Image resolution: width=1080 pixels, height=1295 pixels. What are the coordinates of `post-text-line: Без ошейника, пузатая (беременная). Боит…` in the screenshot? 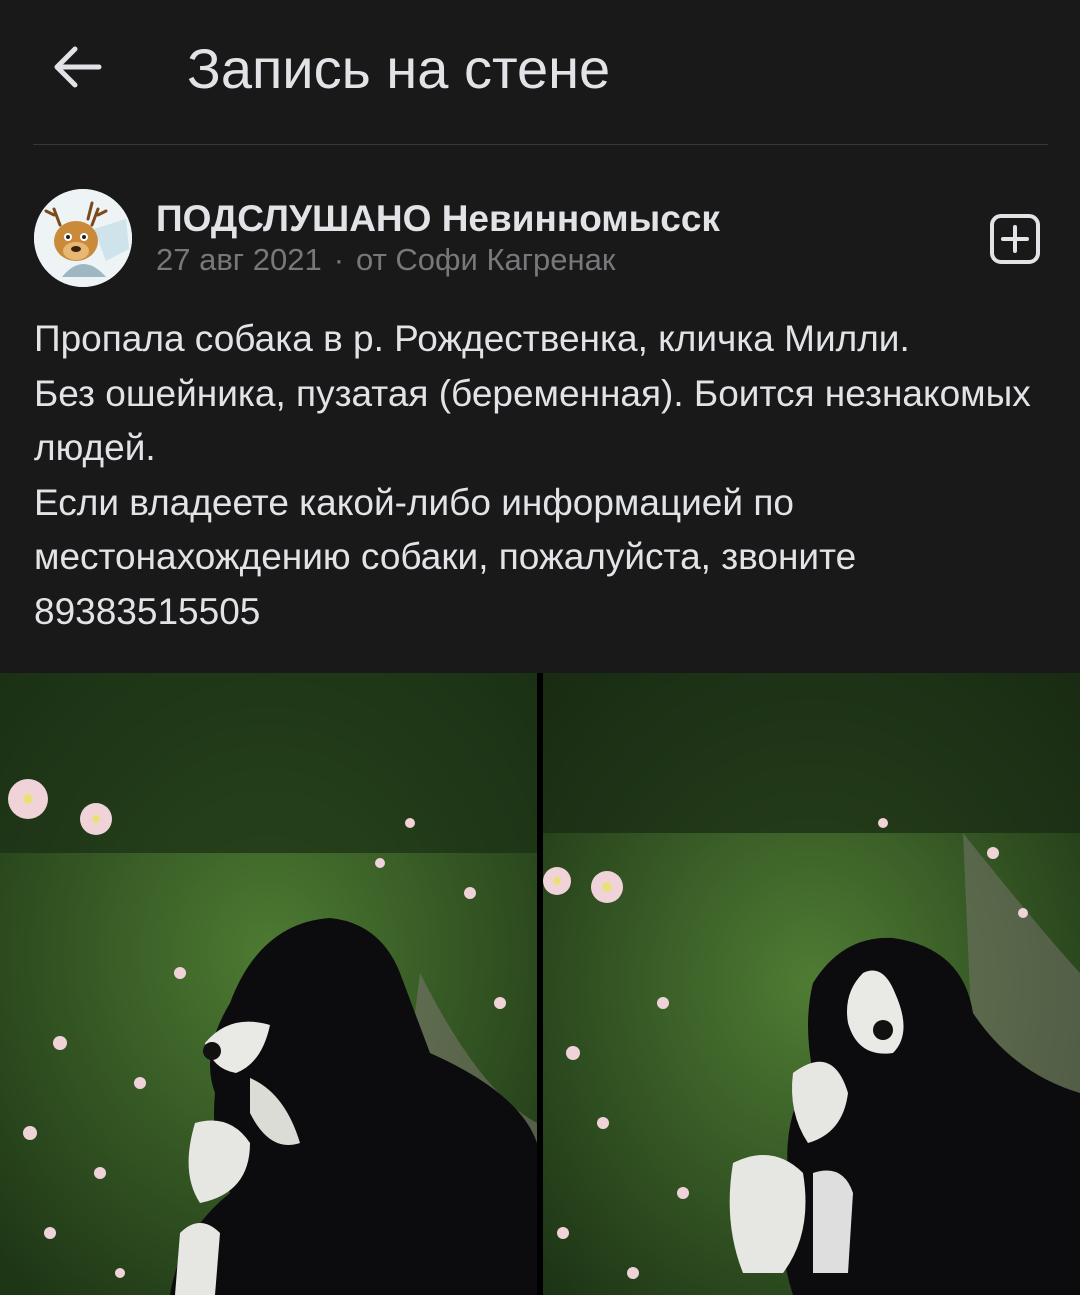 It's located at (532, 420).